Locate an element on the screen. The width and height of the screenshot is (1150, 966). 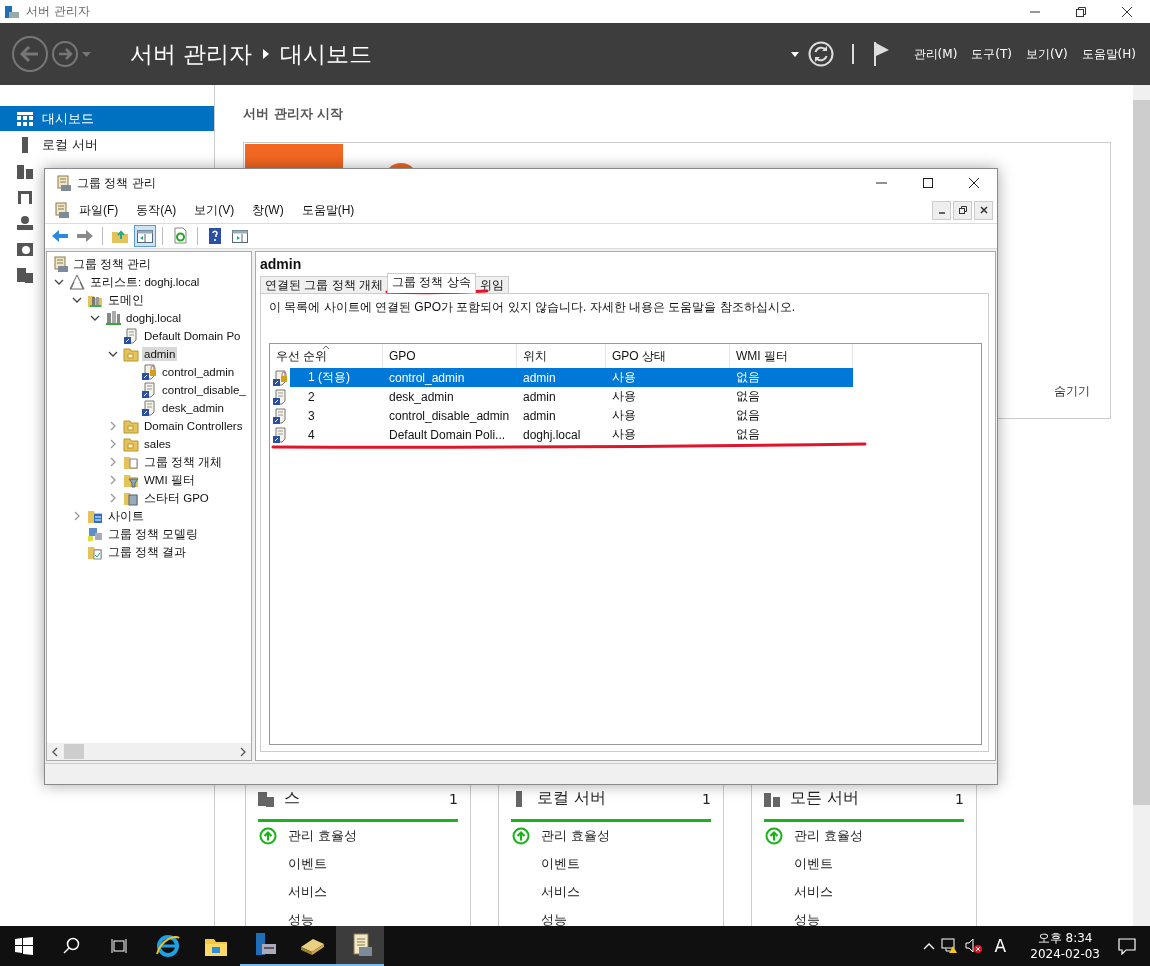
window-title: 그룹 정책 관리 is located at coordinates (116, 183).